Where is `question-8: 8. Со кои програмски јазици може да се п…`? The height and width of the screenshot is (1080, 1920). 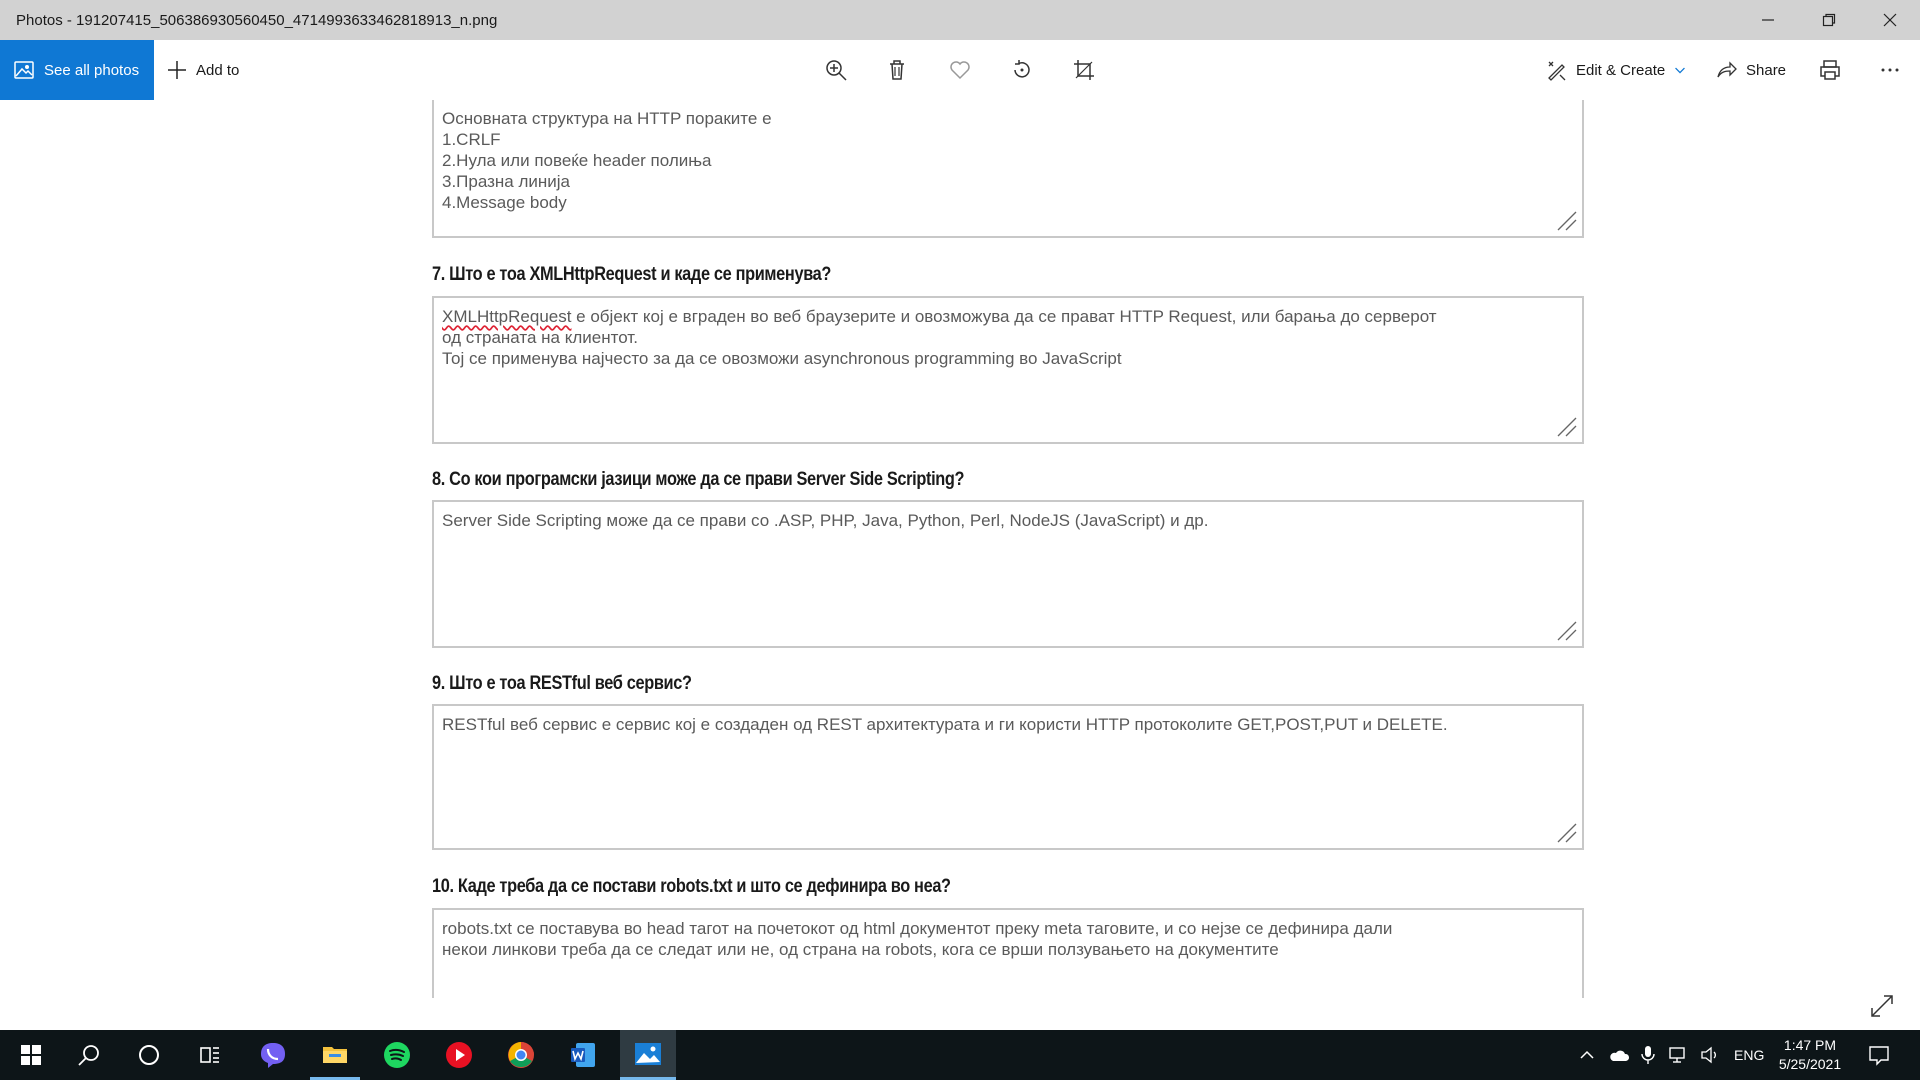
question-8: 8. Со кои програмски јазици може да се п… is located at coordinates (698, 479).